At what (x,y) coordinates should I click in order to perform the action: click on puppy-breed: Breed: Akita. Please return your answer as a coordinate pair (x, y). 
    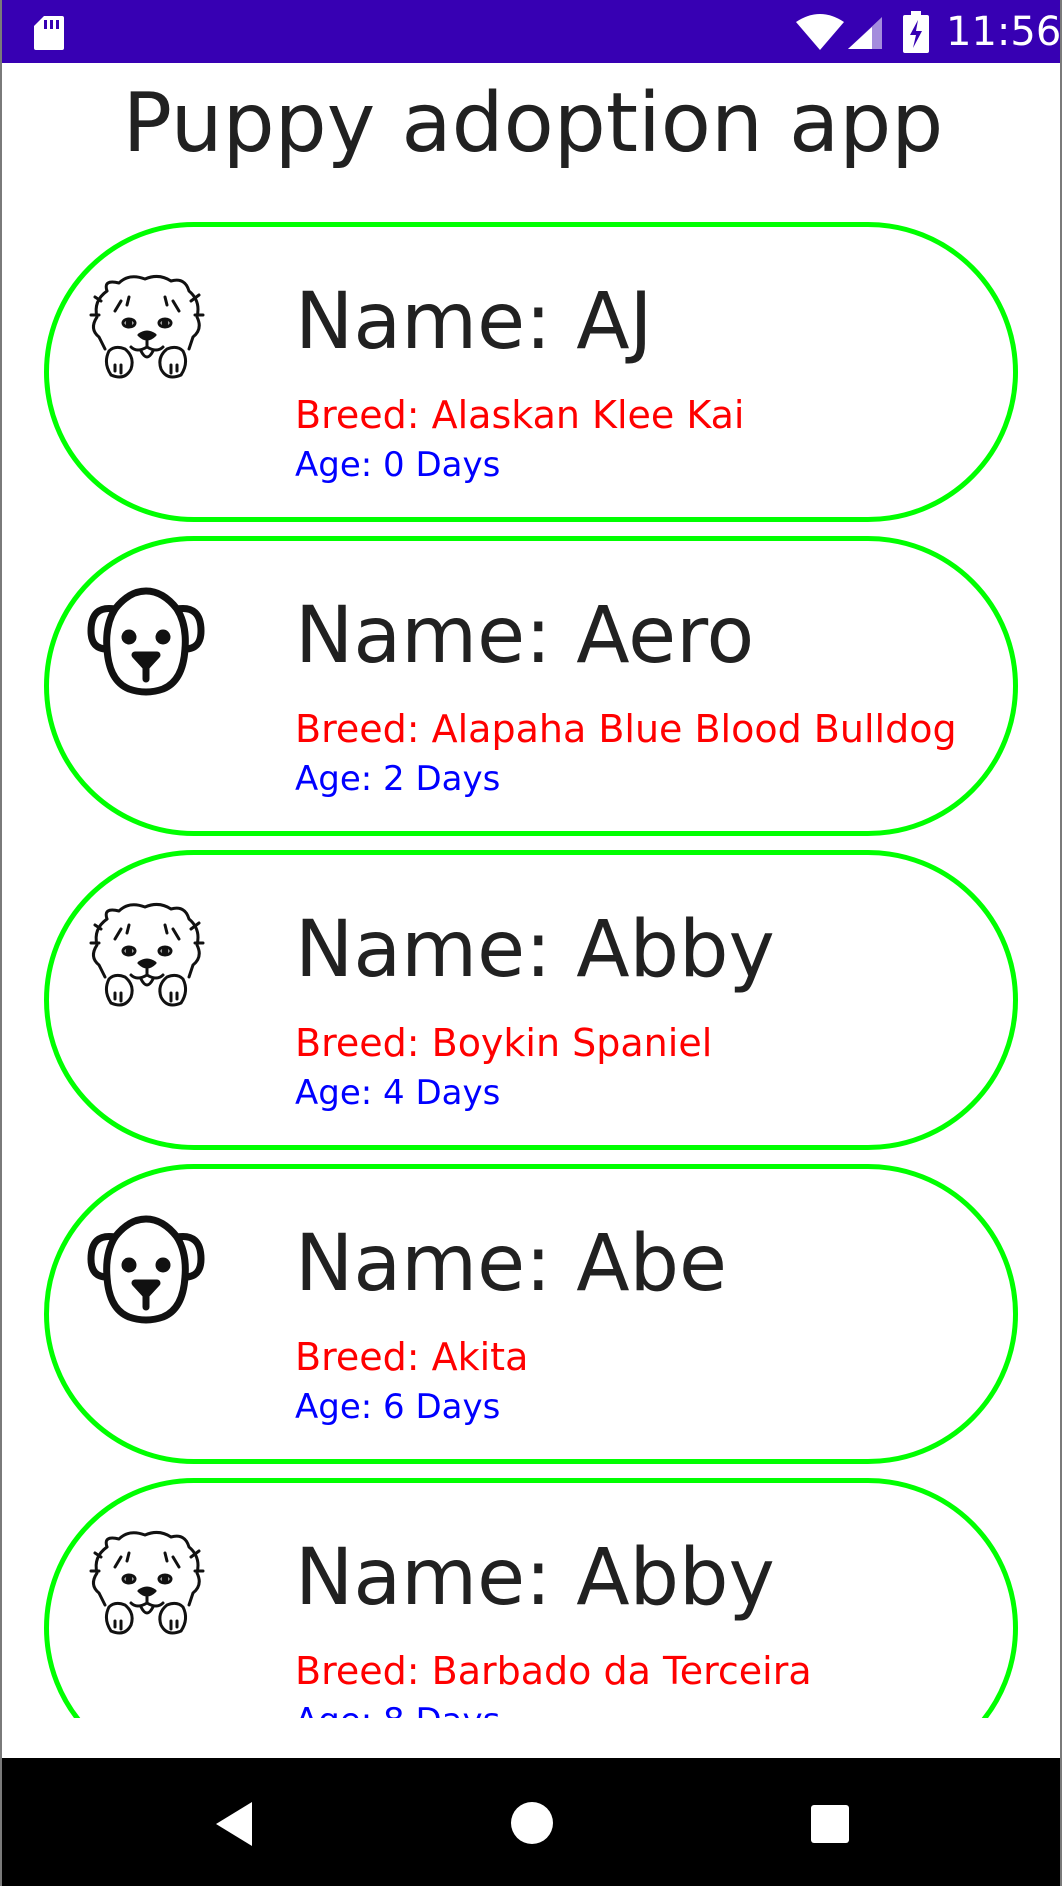
    Looking at the image, I should click on (412, 1357).